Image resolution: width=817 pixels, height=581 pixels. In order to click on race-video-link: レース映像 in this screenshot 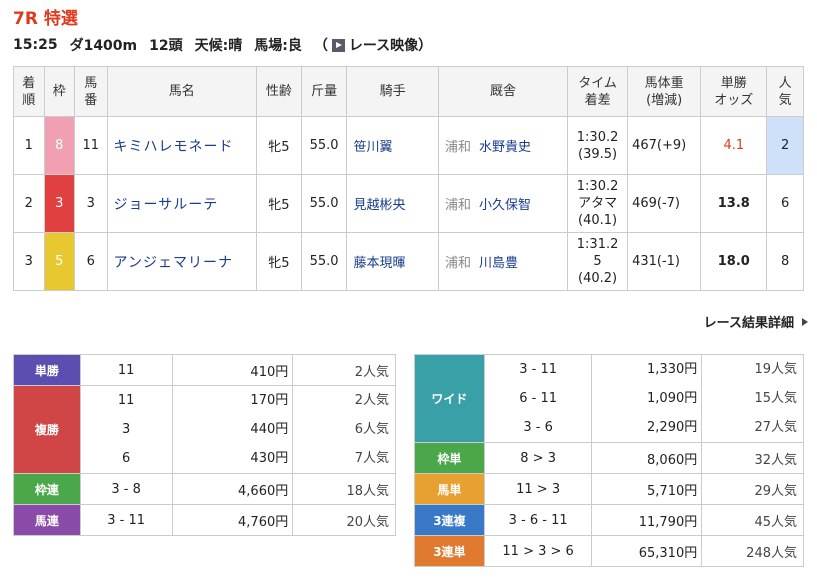, I will do `click(375, 45)`.